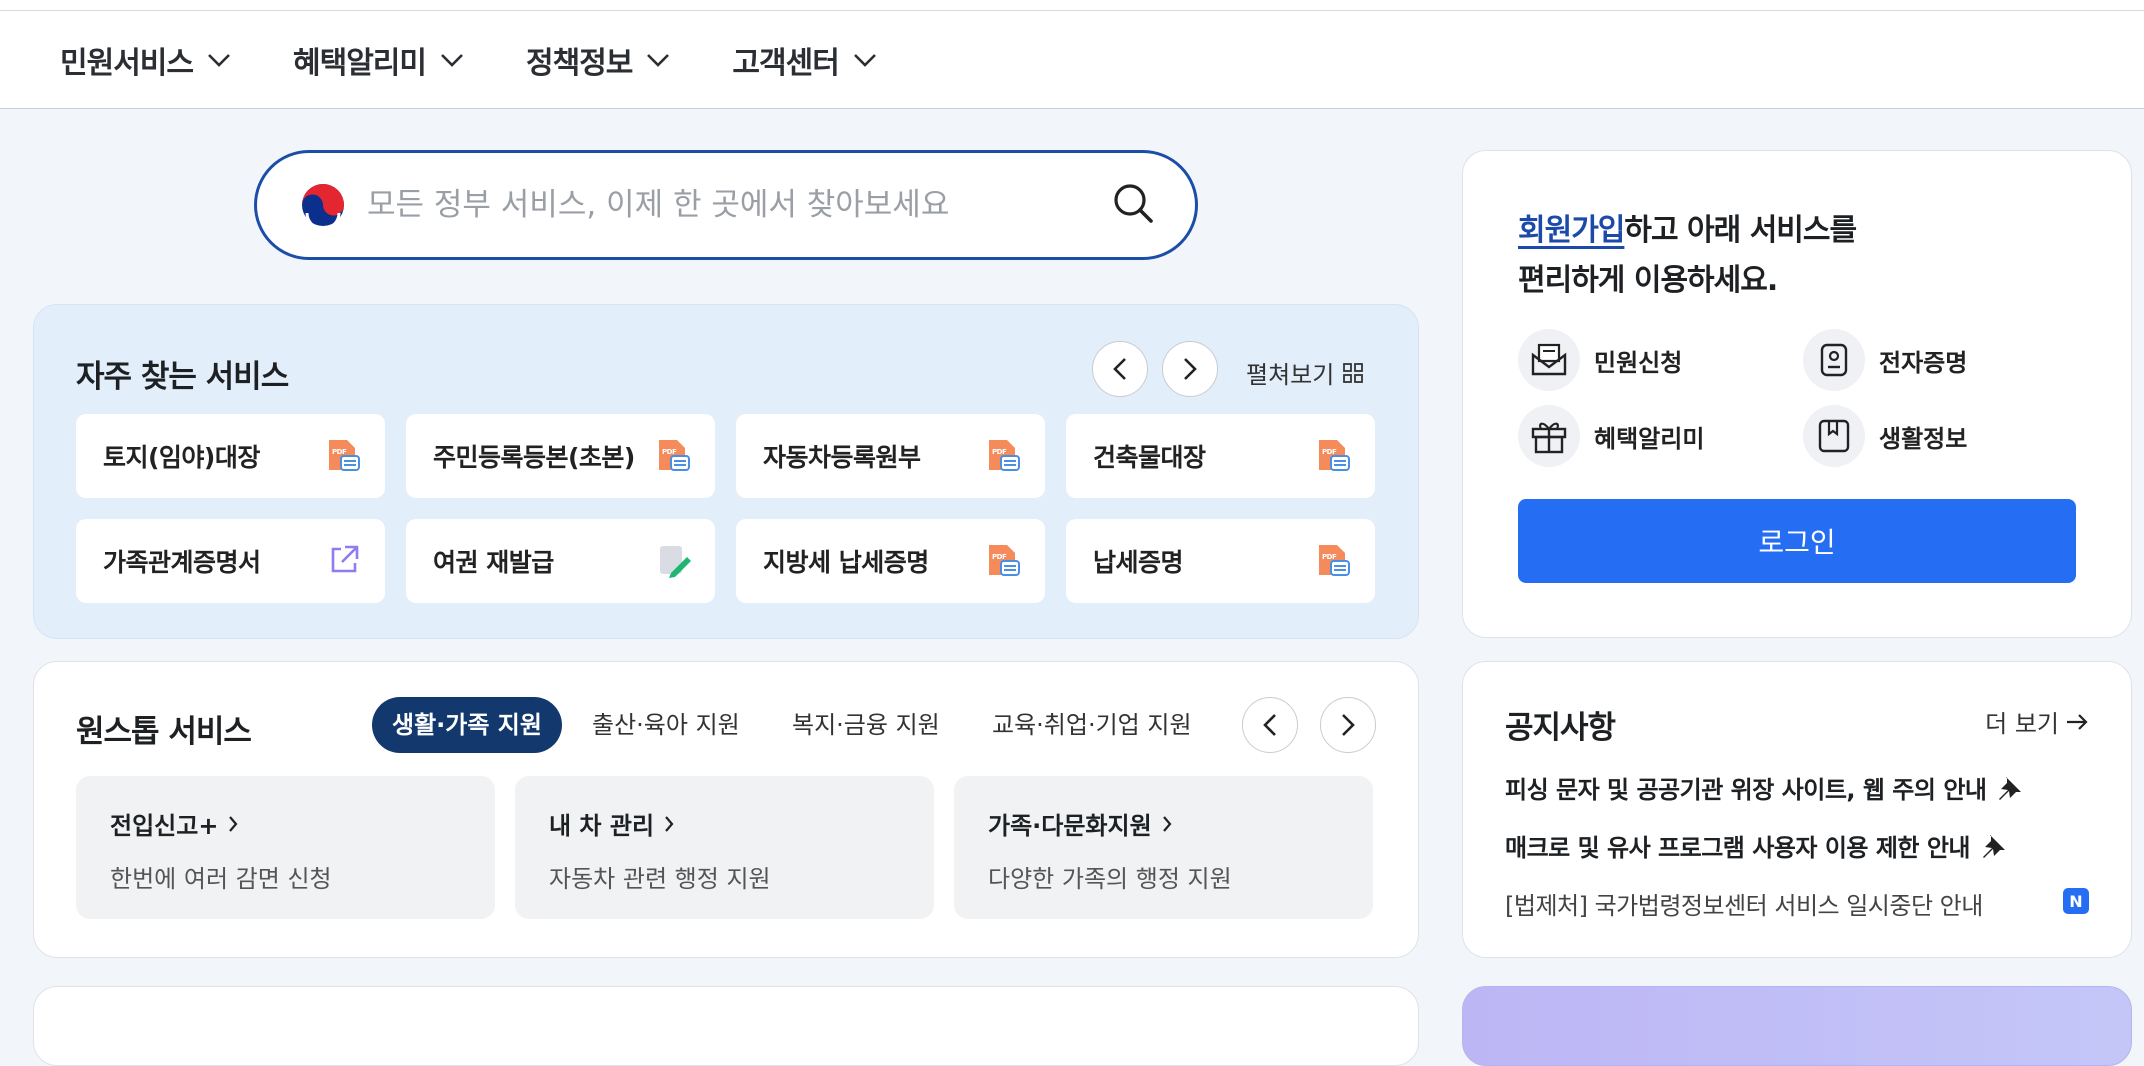 This screenshot has height=1066, width=2144. What do you see at coordinates (1648, 280) in the screenshot?
I see `login-message-line2: 편리하게 이용하세요.` at bounding box center [1648, 280].